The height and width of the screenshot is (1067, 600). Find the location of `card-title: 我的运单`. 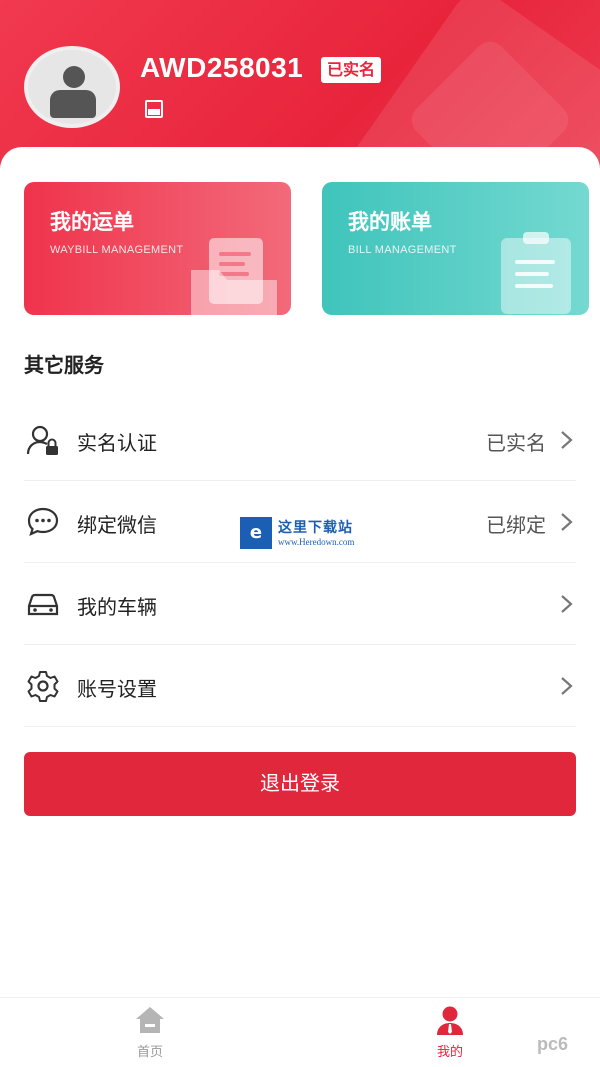

card-title: 我的运单 is located at coordinates (92, 222).